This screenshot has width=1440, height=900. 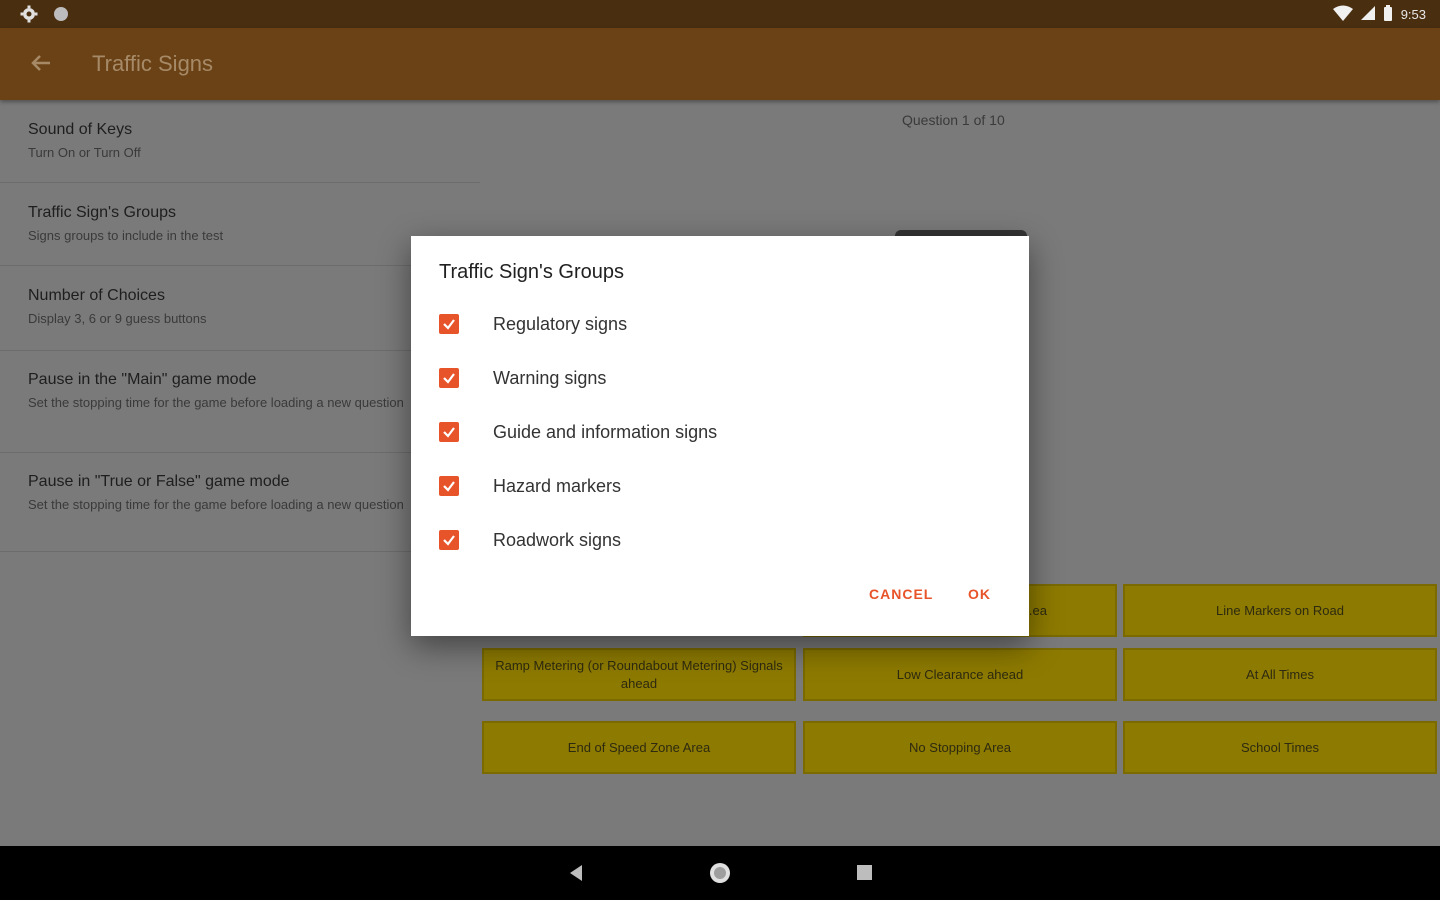 What do you see at coordinates (29, 16) in the screenshot?
I see `settings-gear-icon` at bounding box center [29, 16].